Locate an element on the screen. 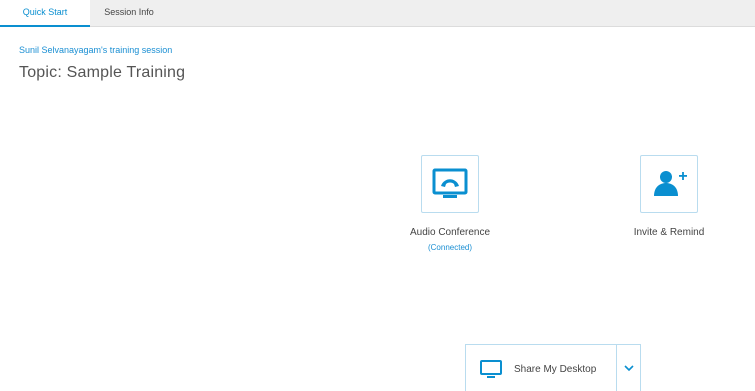  invite-remind-label: Invite & Remind is located at coordinates (669, 232).